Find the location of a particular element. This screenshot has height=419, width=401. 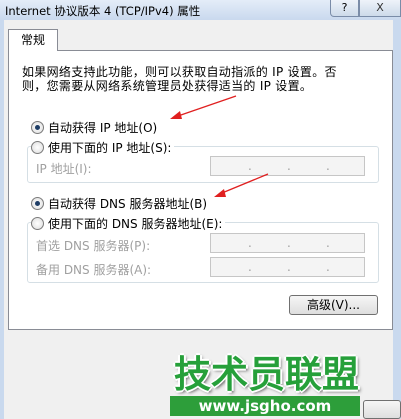

tab-general: 常规 is located at coordinates (33, 40).